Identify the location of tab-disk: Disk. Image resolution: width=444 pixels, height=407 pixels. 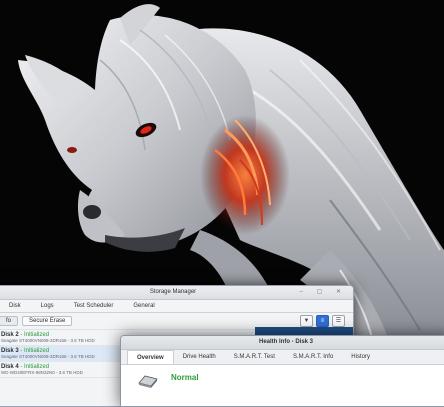
(15, 306).